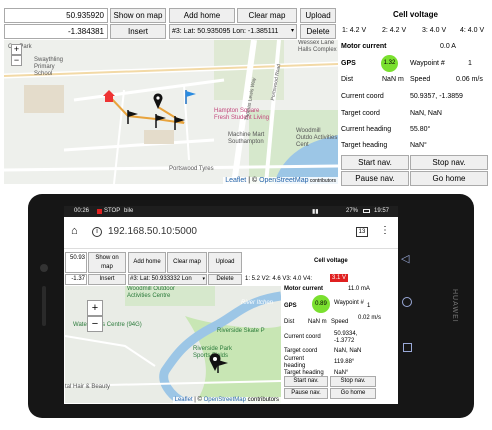  What do you see at coordinates (359, 289) in the screenshot?
I see `motor-current-value: 11.0 mA` at bounding box center [359, 289].